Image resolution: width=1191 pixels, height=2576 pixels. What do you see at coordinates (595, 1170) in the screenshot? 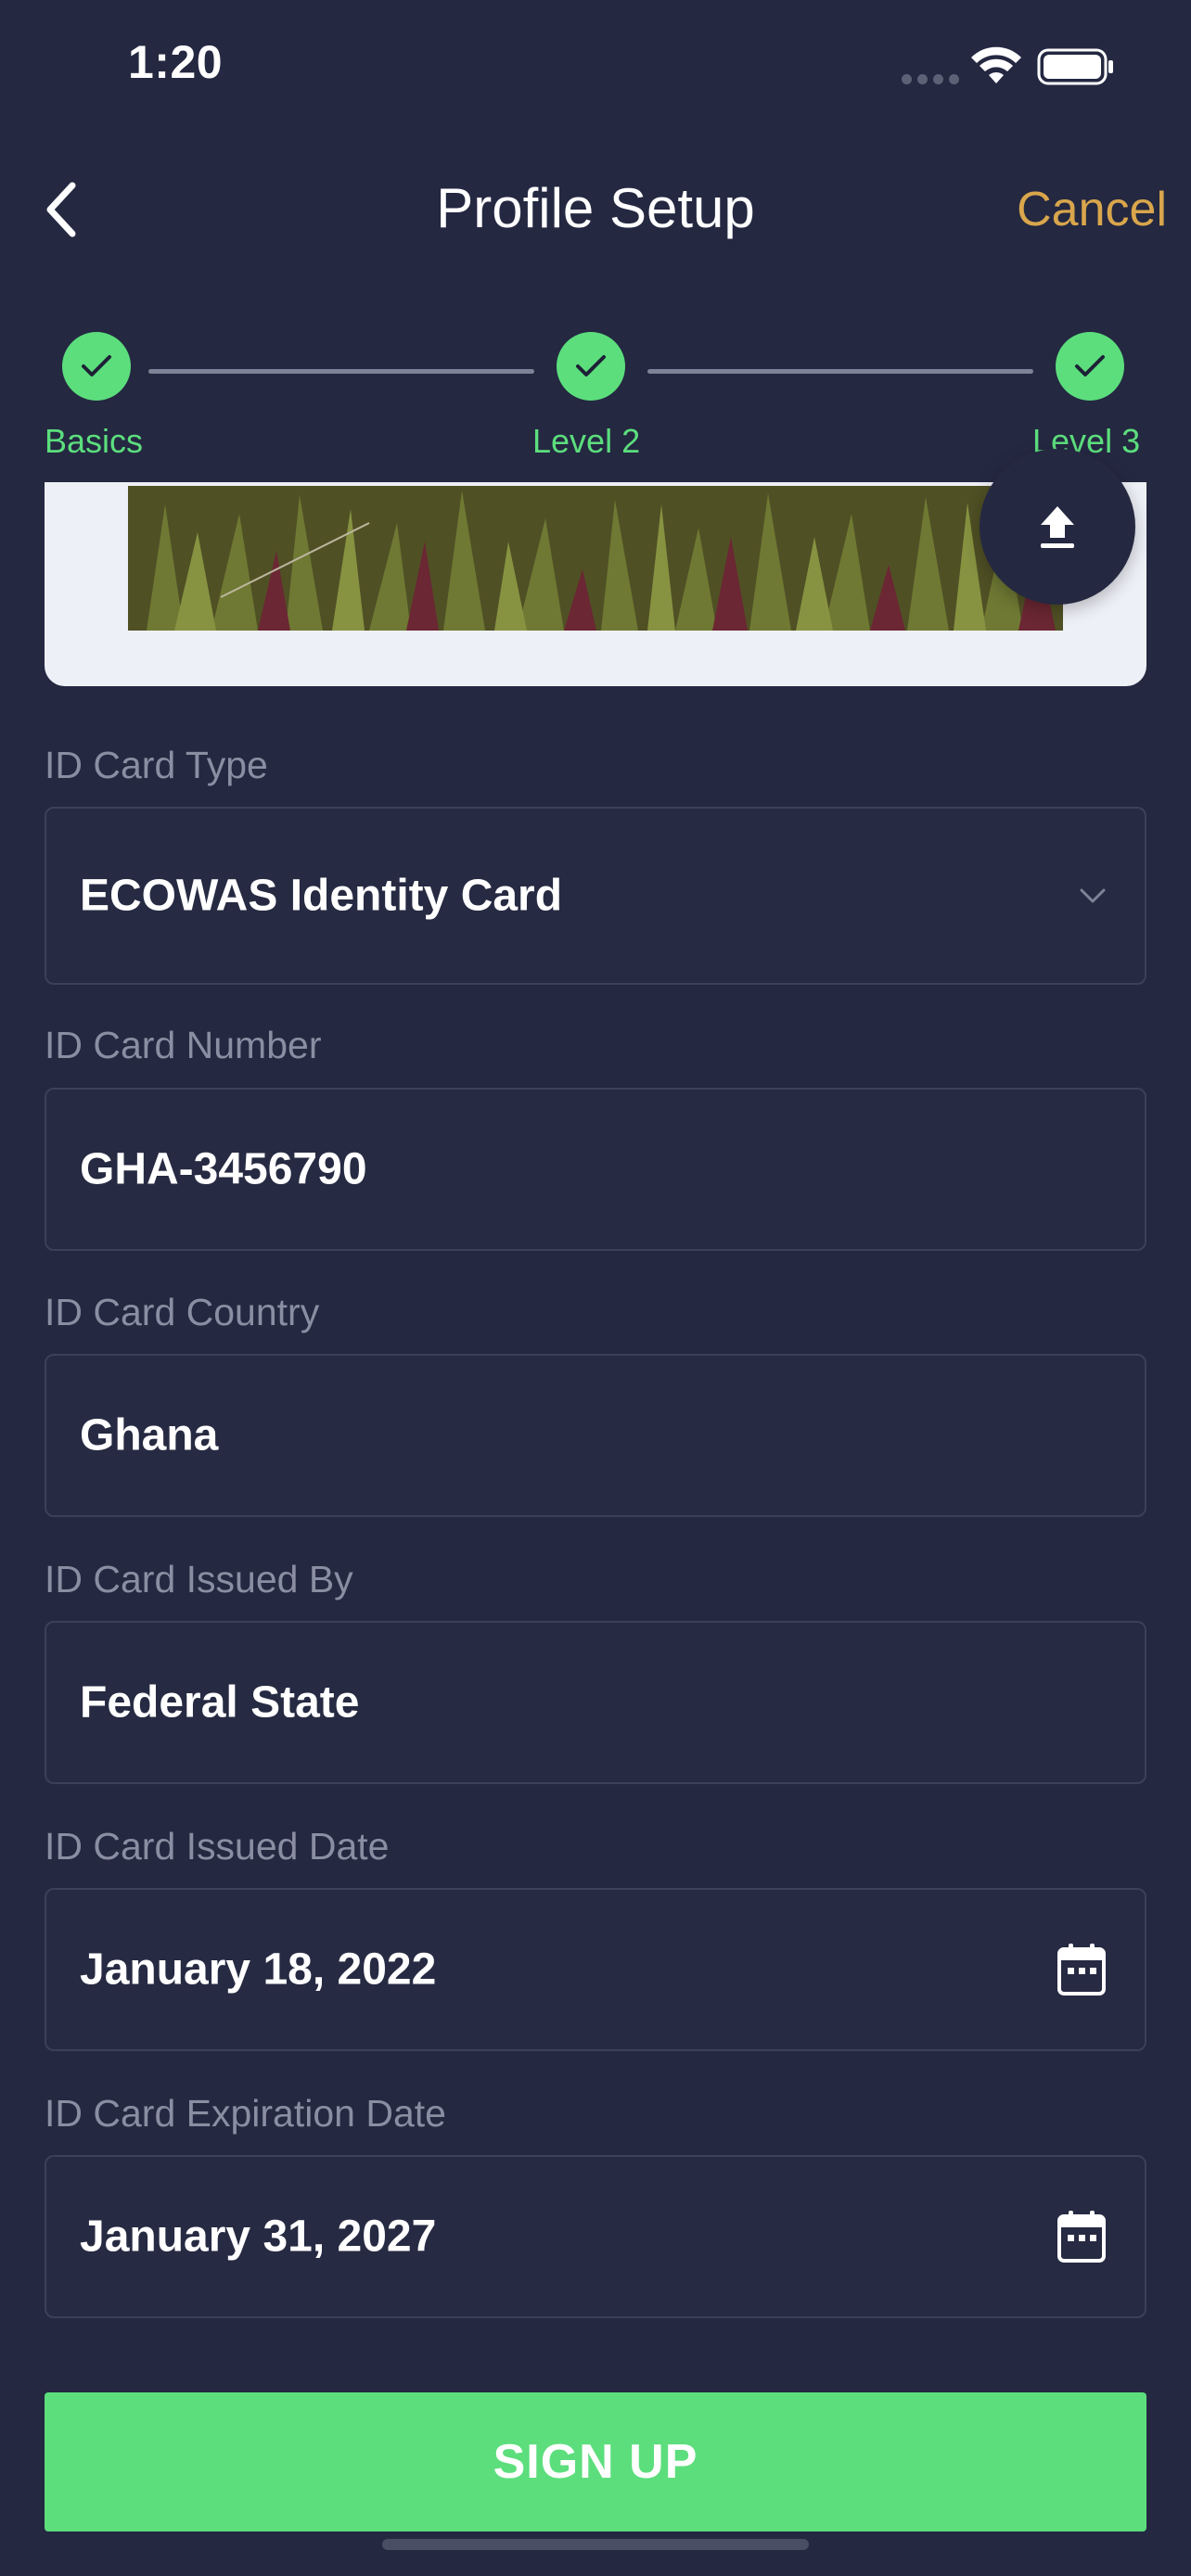
I see `id-card-number-input: GHA-3456790` at bounding box center [595, 1170].